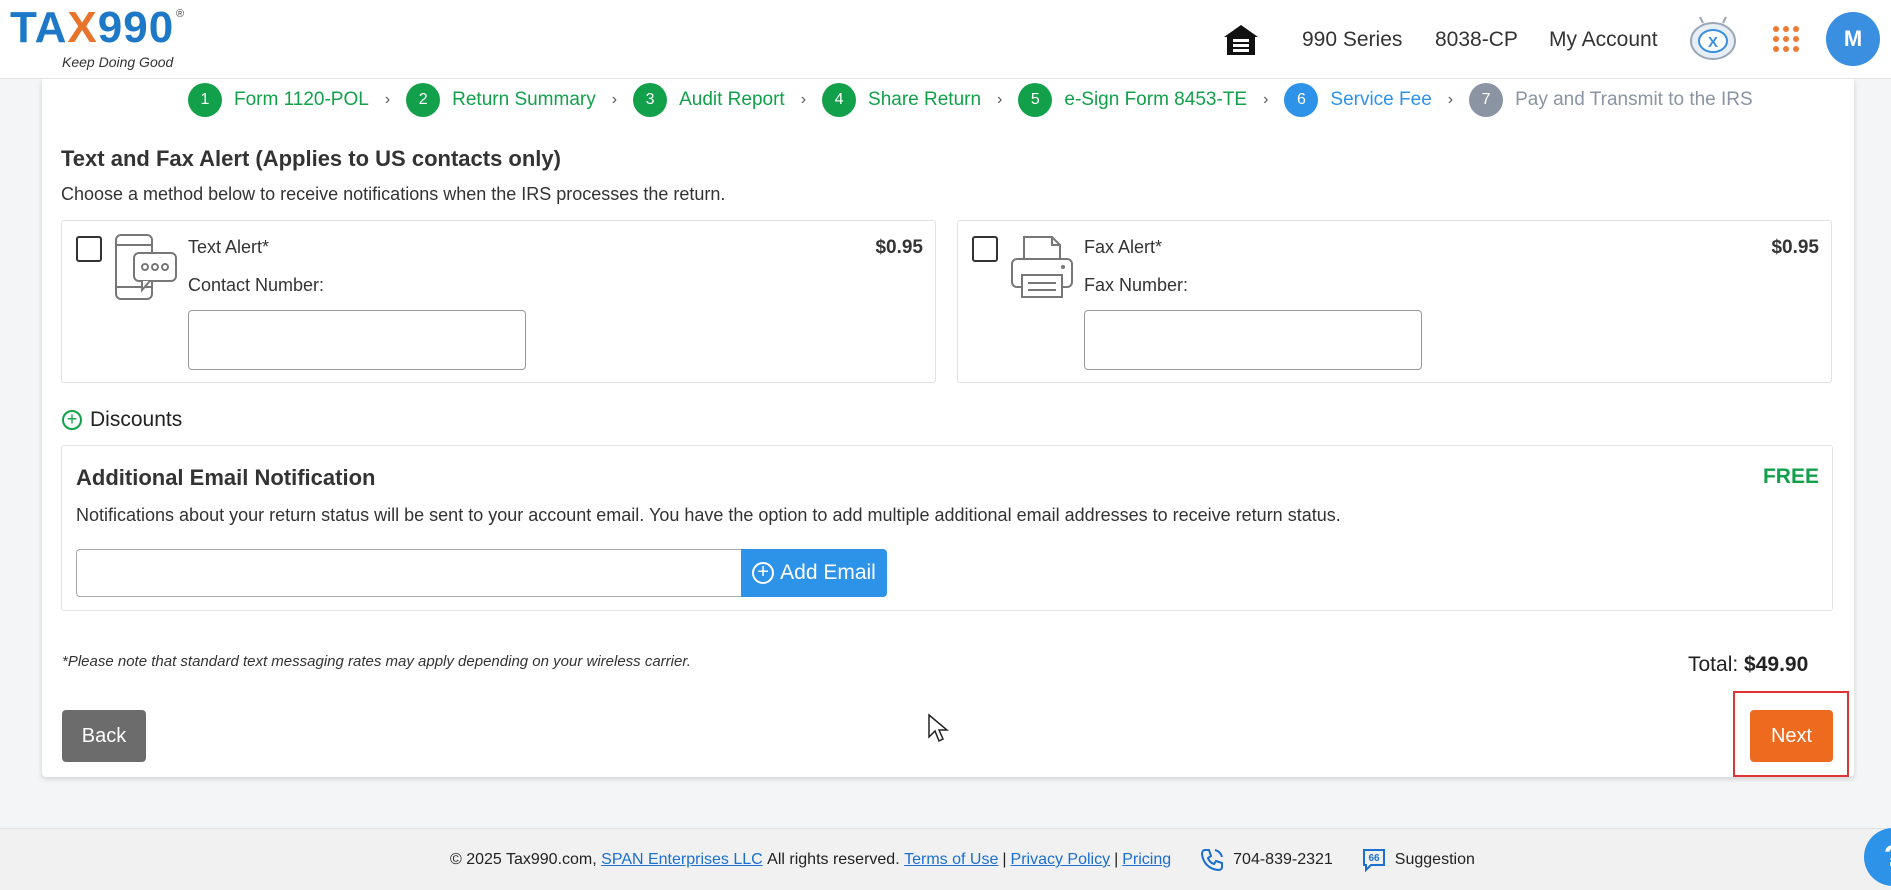 This screenshot has width=1891, height=890. What do you see at coordinates (1212, 860) in the screenshot?
I see `phone-icon` at bounding box center [1212, 860].